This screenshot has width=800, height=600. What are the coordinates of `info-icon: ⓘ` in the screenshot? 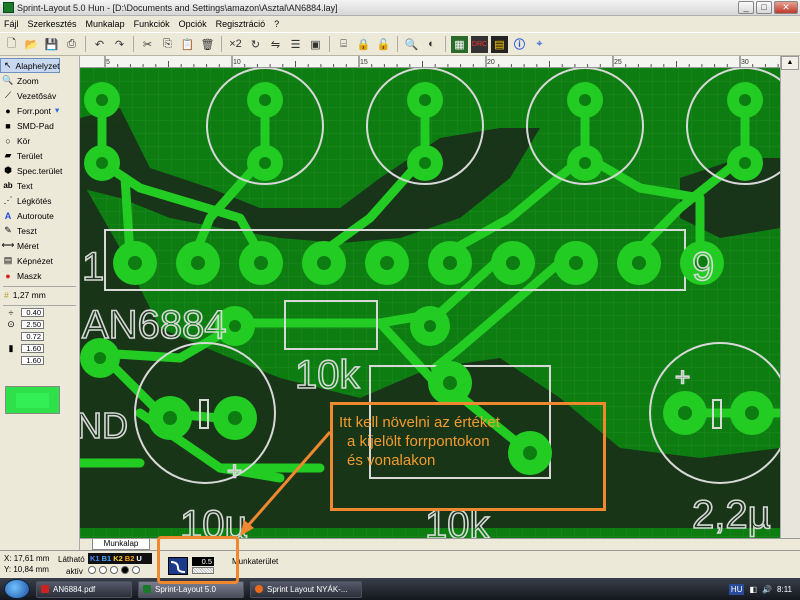 It's located at (519, 44).